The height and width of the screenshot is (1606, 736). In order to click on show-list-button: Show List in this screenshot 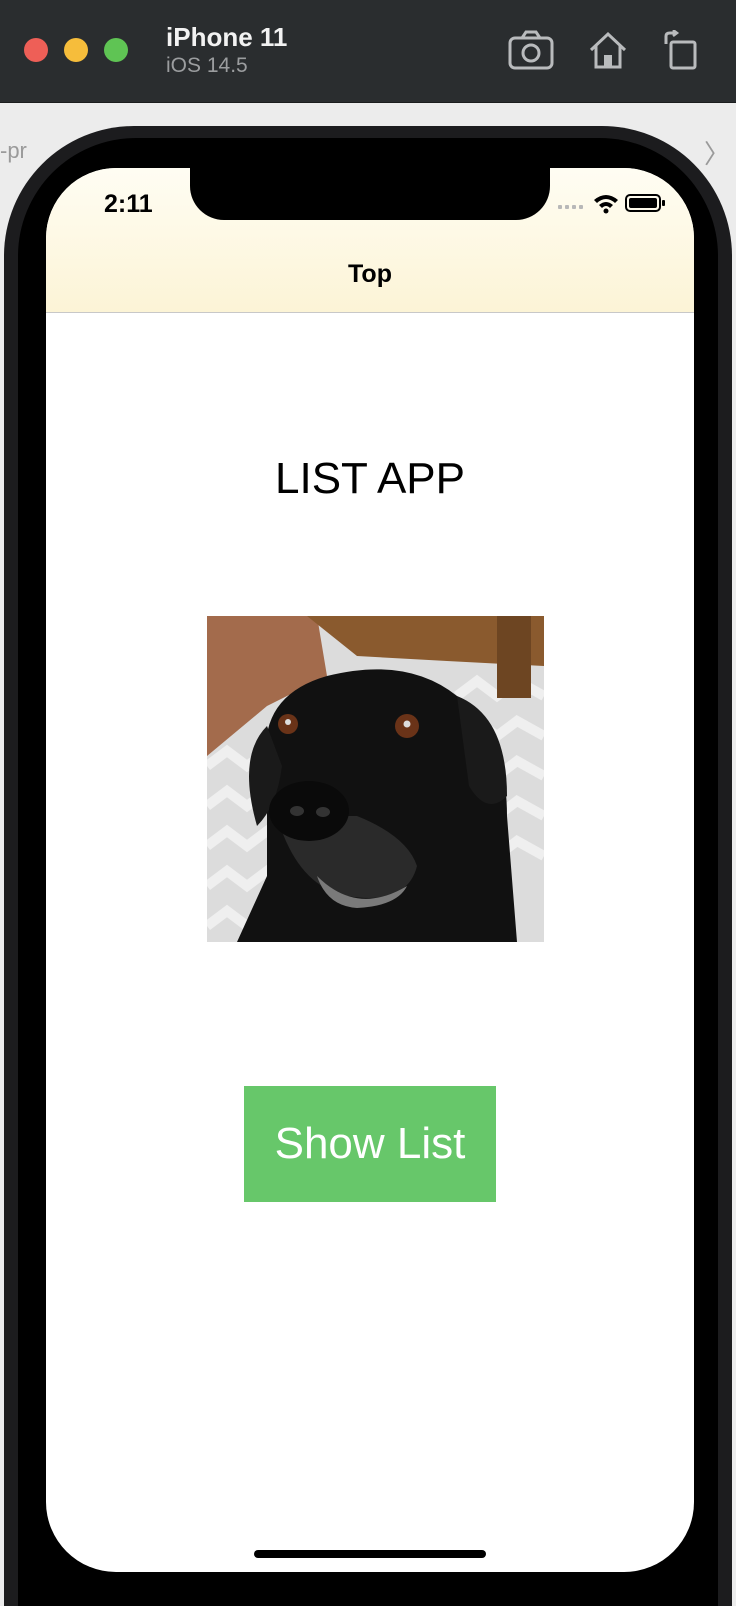, I will do `click(370, 1144)`.